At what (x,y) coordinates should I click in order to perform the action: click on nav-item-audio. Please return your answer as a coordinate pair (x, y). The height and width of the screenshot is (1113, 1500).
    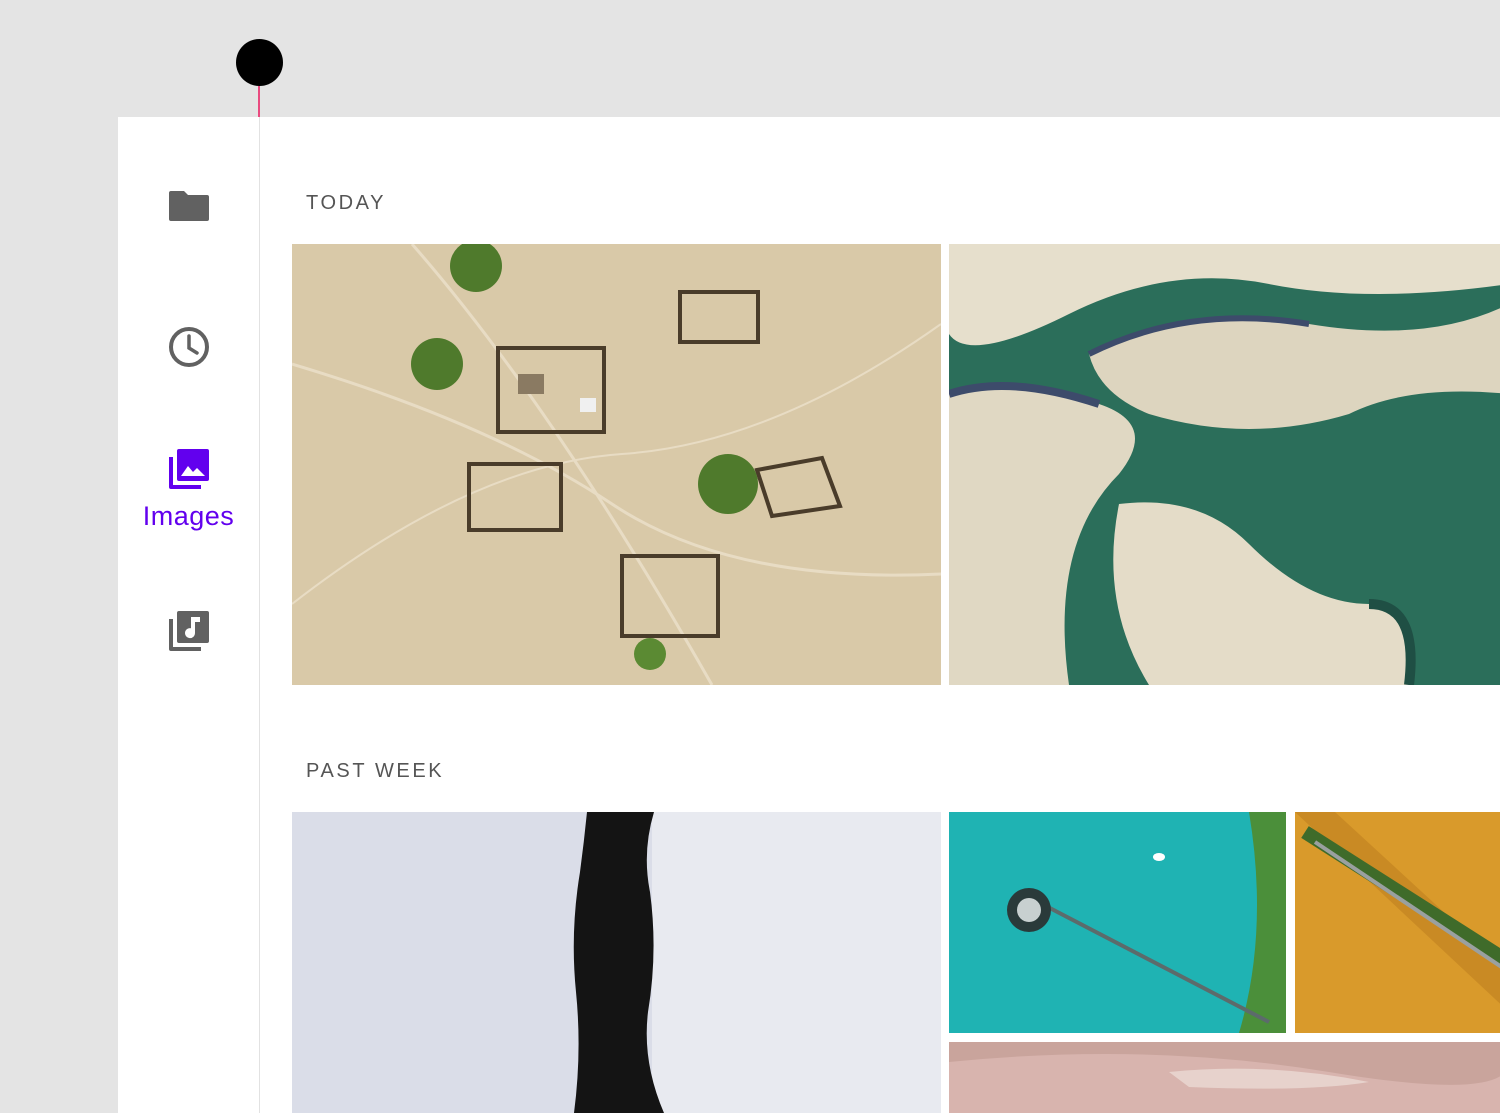
    Looking at the image, I should click on (188, 631).